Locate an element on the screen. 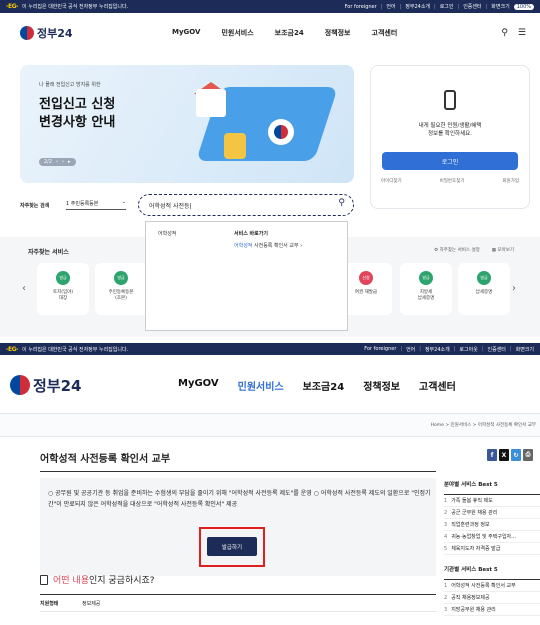  chevron-right-icon: › is located at coordinates (301, 246).